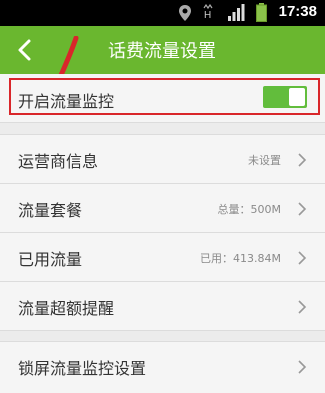 The width and height of the screenshot is (325, 393). I want to click on title-bar: 话费流量设置, so click(162, 50).